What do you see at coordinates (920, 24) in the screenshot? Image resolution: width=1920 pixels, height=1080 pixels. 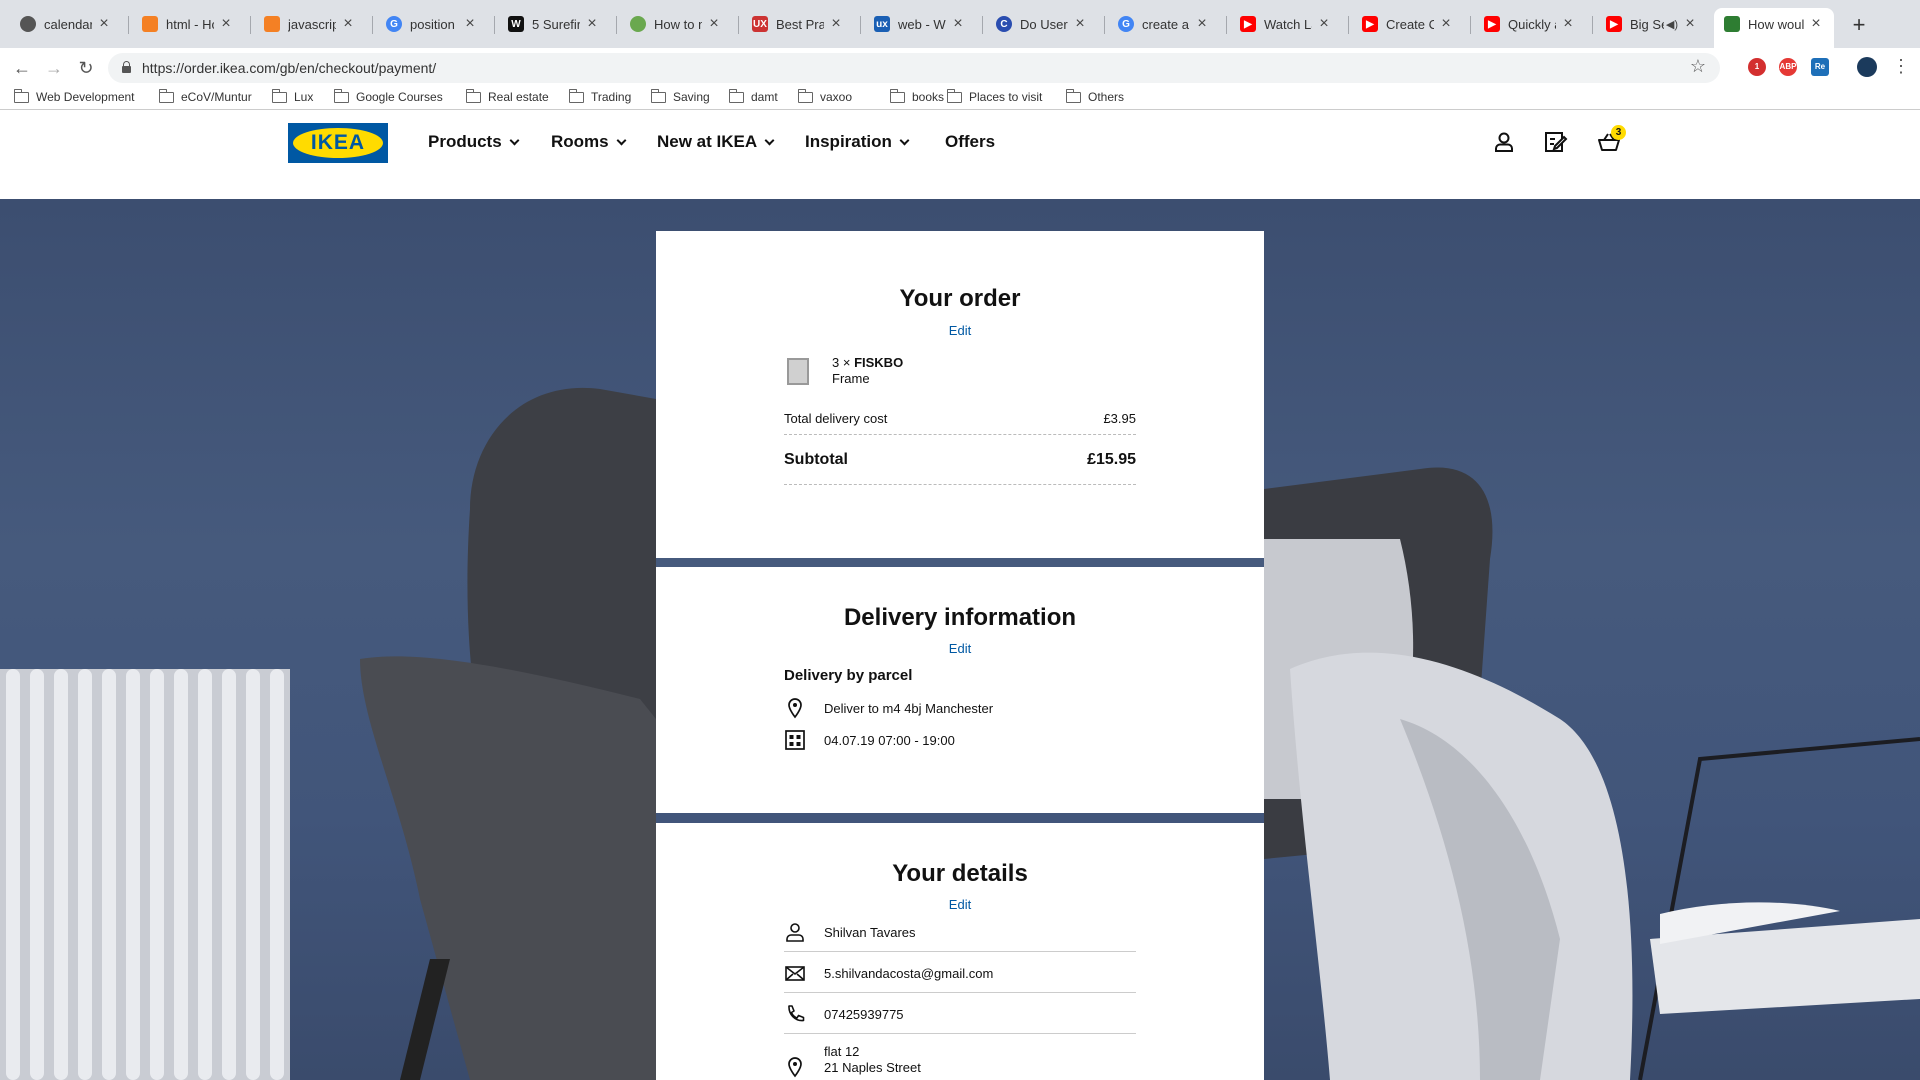 I see `browser-tab: ux web - Wh ×` at bounding box center [920, 24].